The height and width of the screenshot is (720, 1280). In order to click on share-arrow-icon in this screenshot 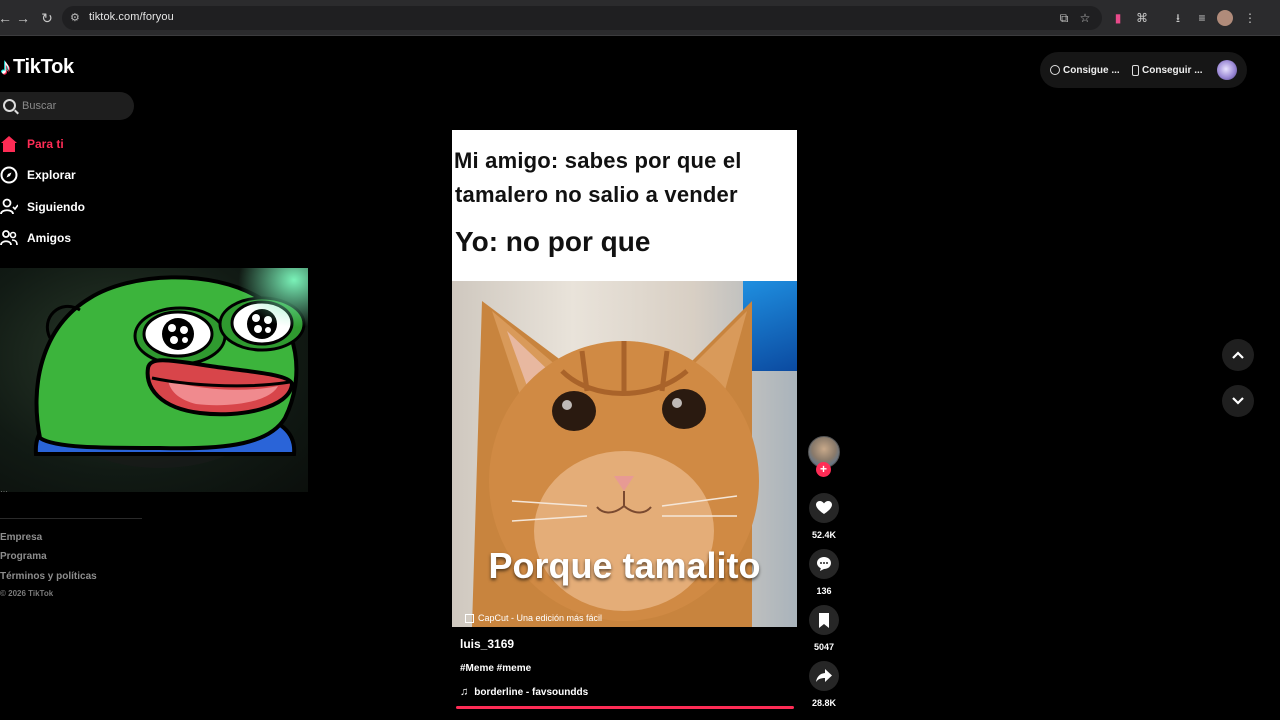, I will do `click(824, 675)`.